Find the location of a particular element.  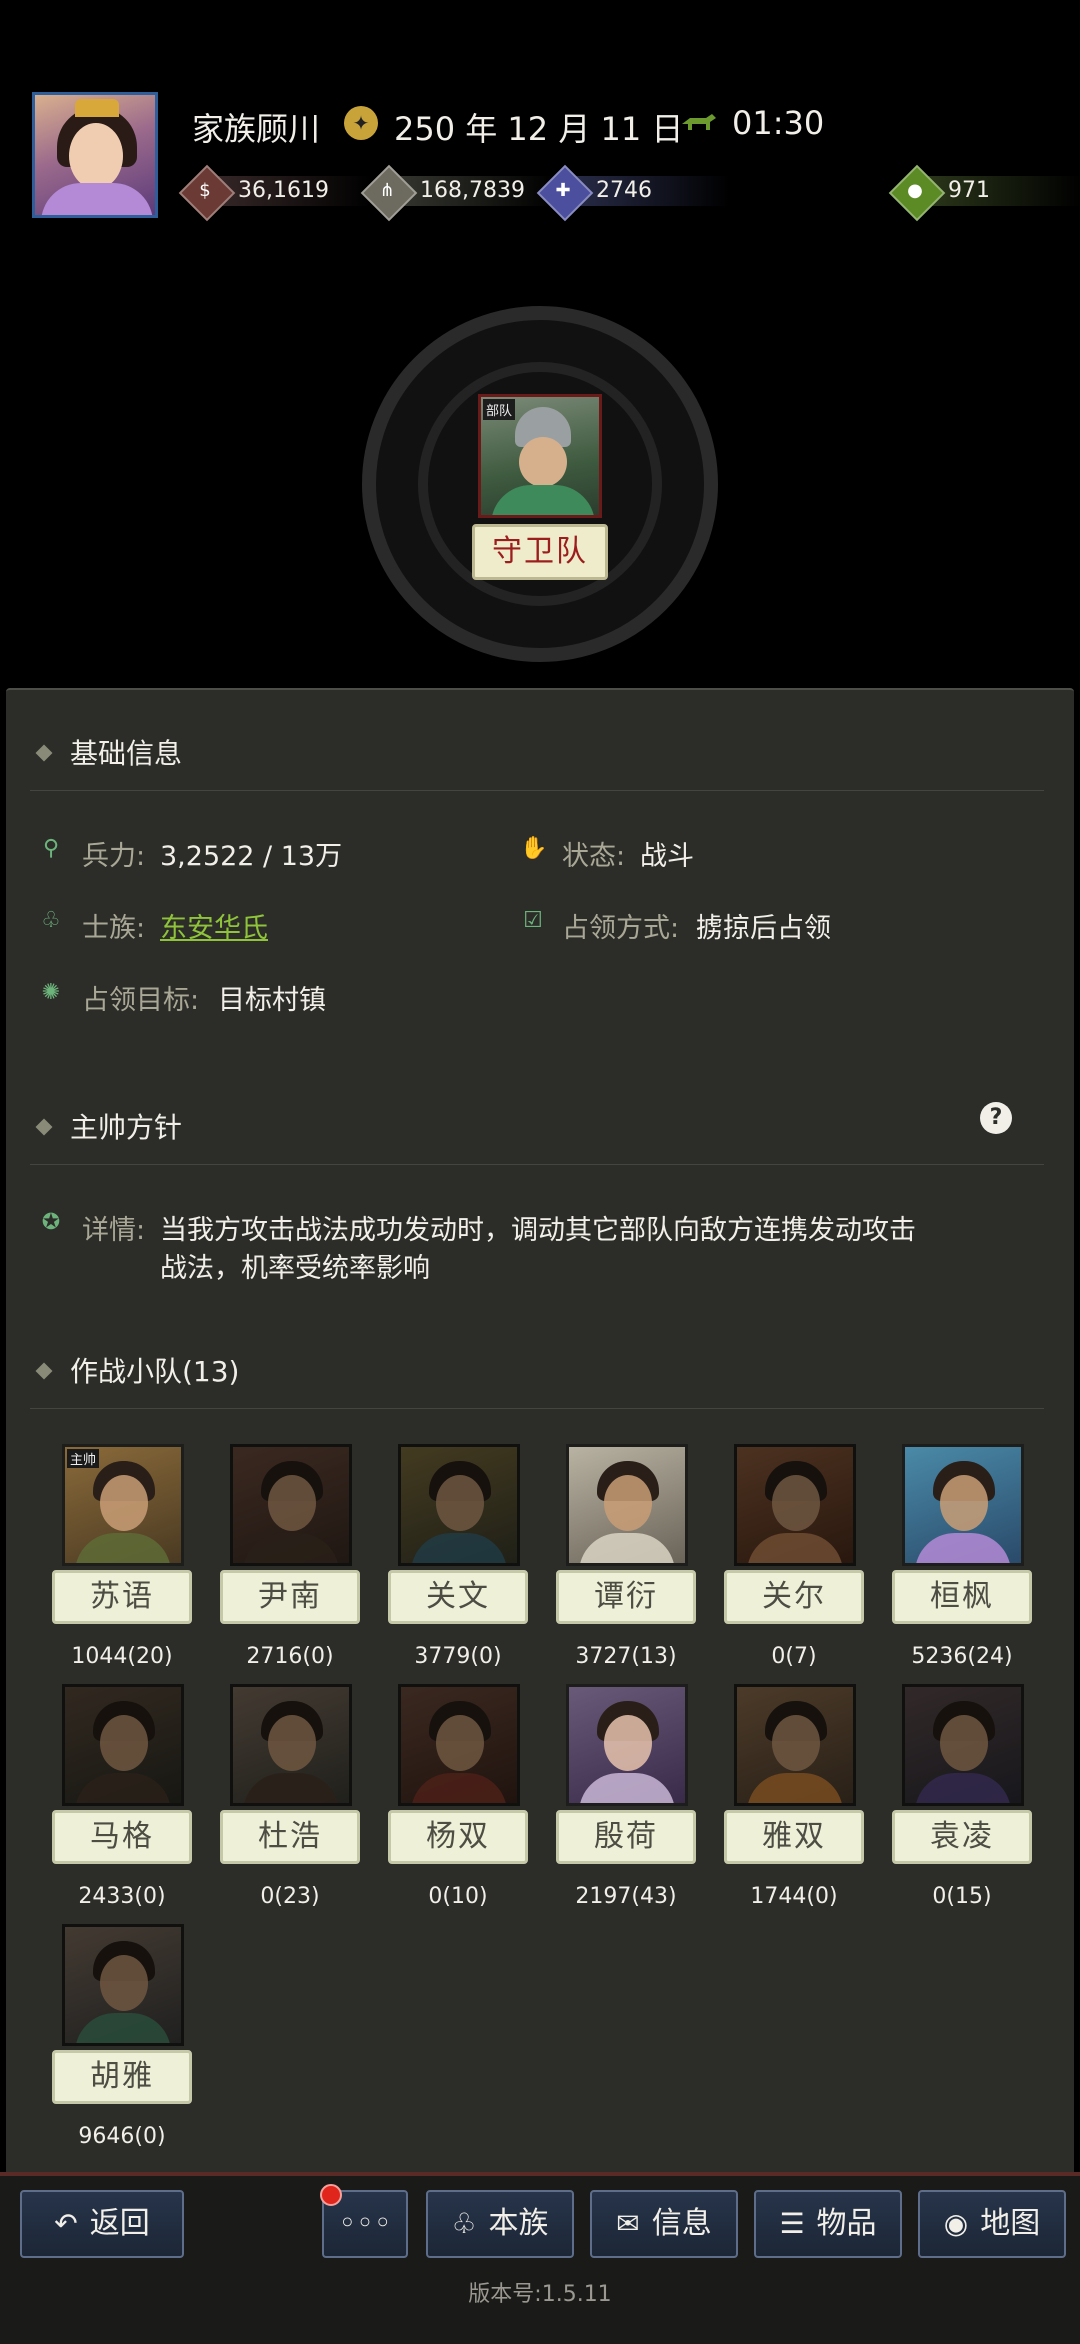

squad-member-card: 尹南 2716(0) is located at coordinates (290, 1556).